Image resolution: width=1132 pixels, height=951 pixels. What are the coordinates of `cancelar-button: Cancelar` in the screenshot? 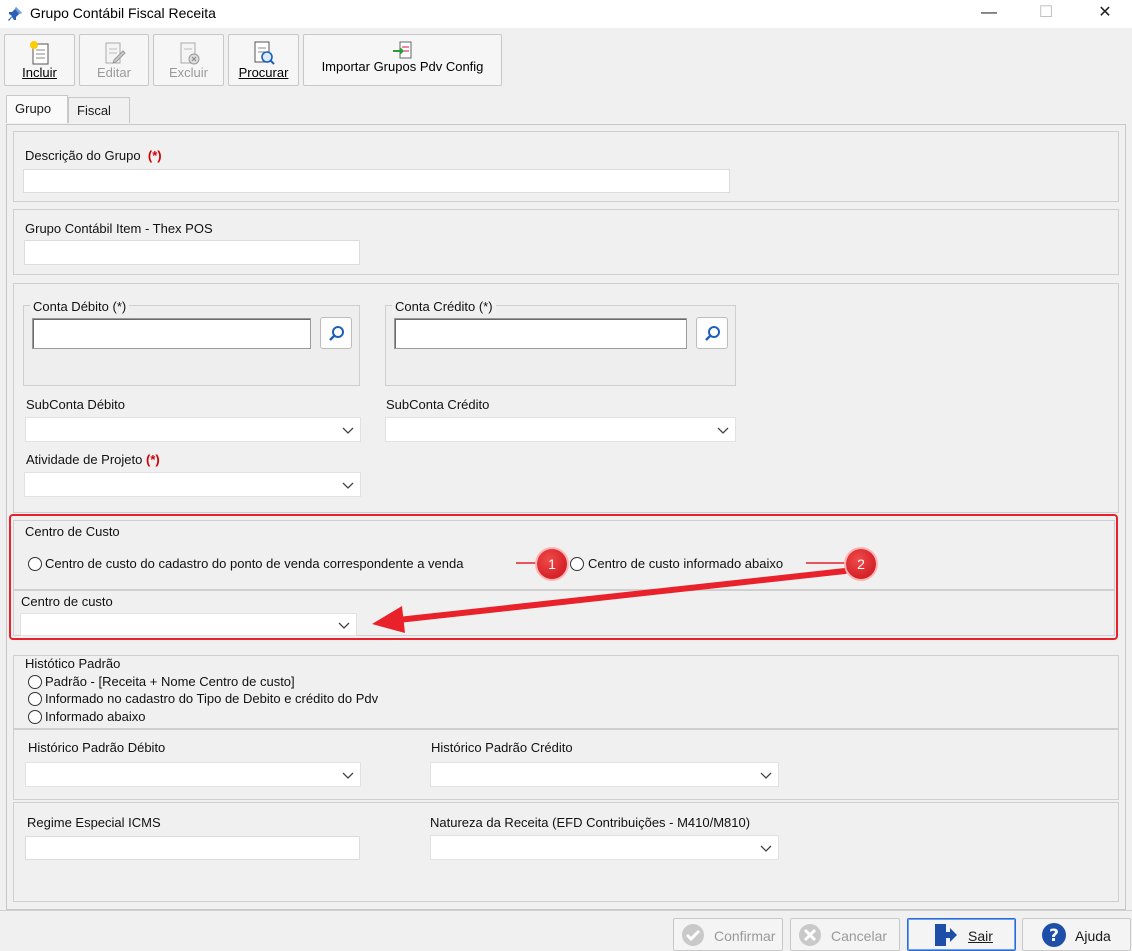 It's located at (845, 934).